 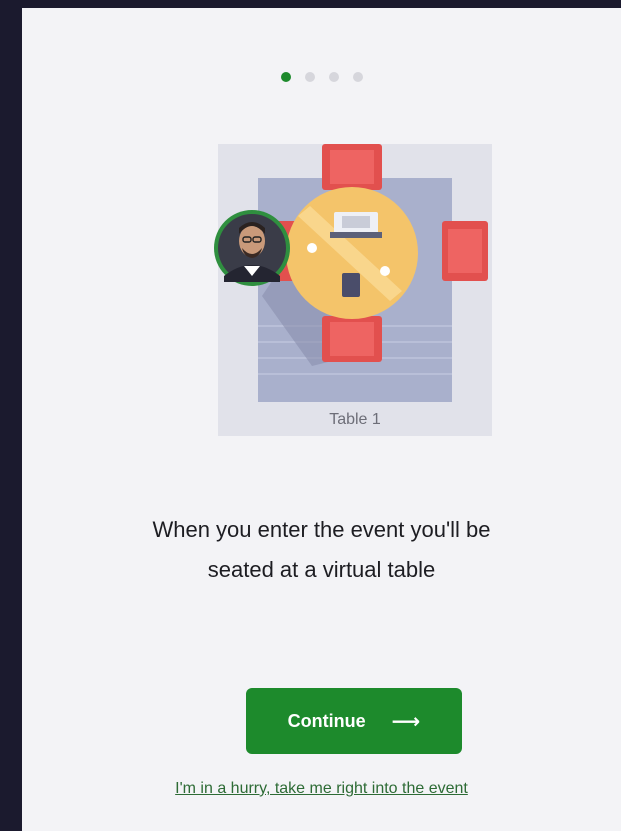 What do you see at coordinates (355, 419) in the screenshot?
I see `table-label: Table 1` at bounding box center [355, 419].